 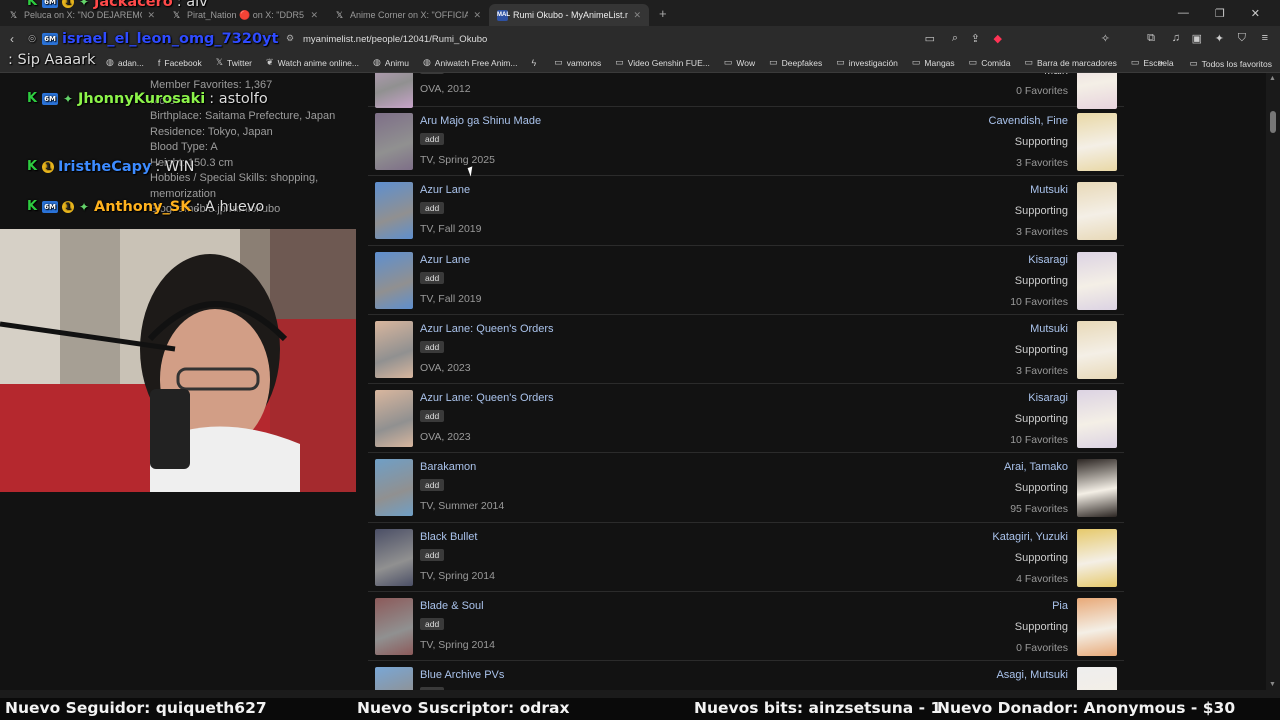 I want to click on brave-shield-icon: ◆, so click(x=998, y=38).